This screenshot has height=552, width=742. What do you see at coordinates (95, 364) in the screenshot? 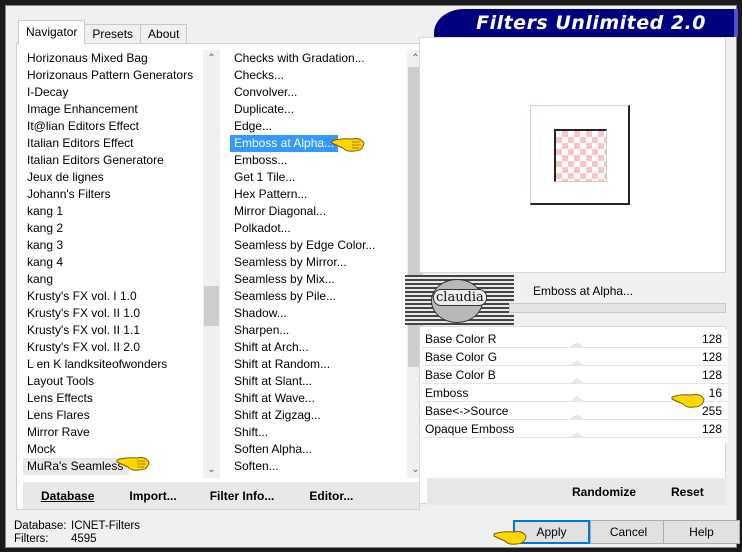
I see `category-item: L en K landksiteofwonders` at bounding box center [95, 364].